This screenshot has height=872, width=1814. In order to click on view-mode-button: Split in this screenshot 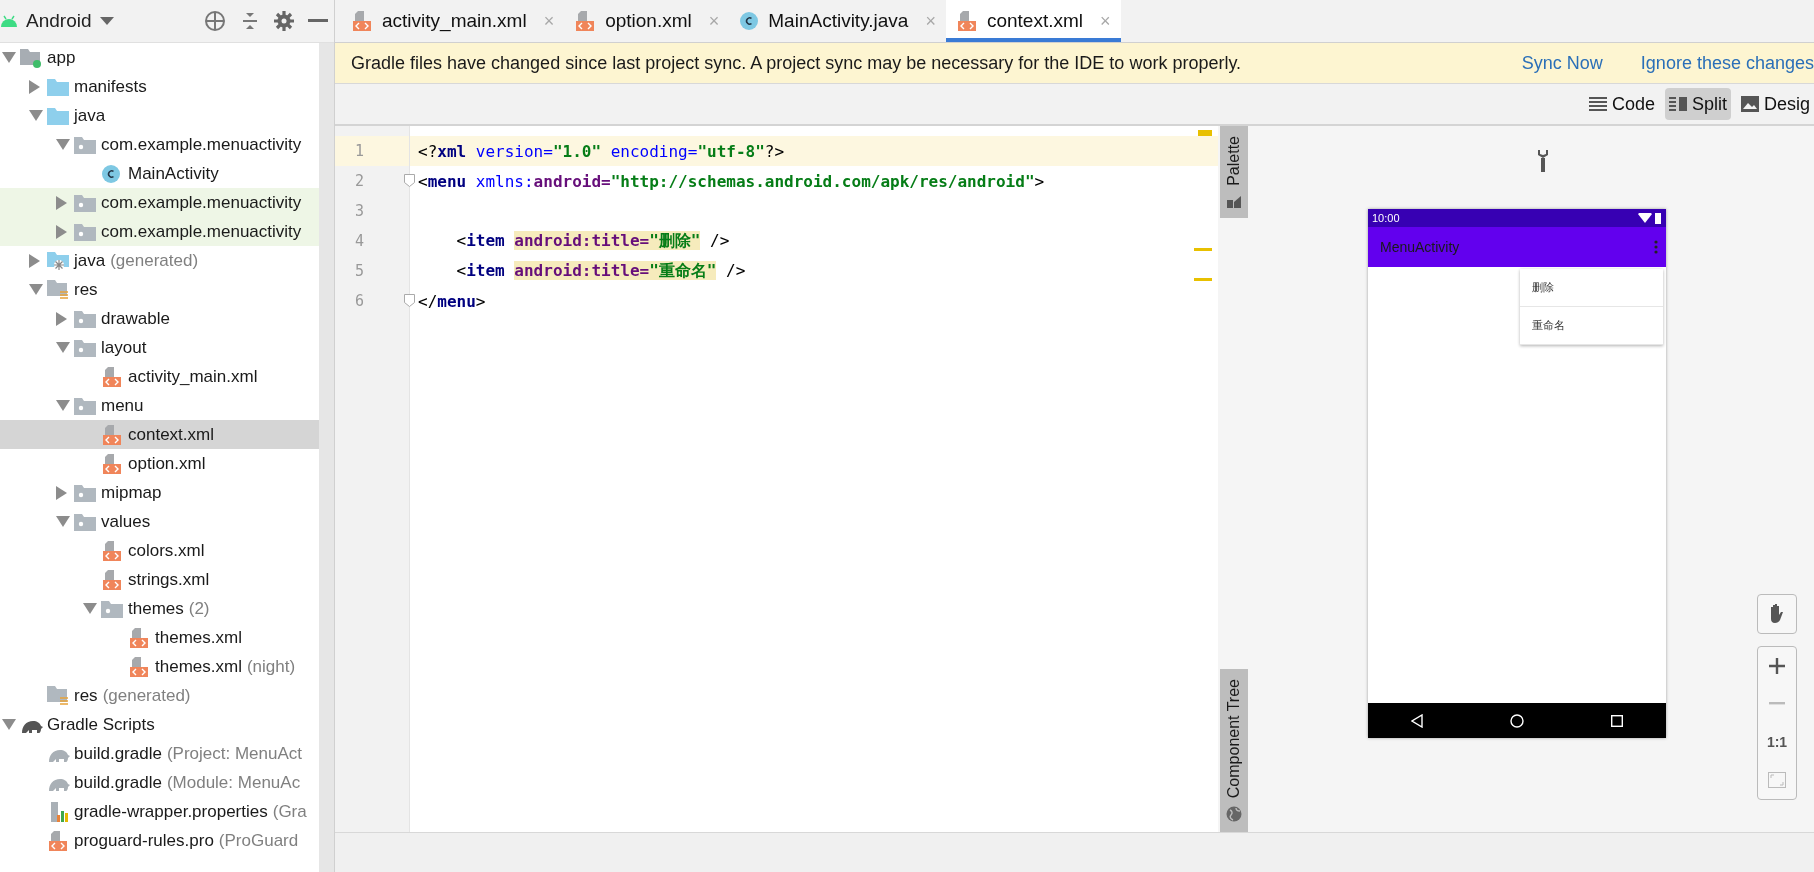, I will do `click(1697, 104)`.